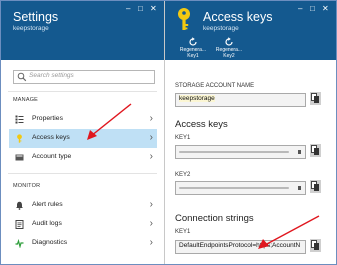  What do you see at coordinates (26, 100) in the screenshot?
I see `section-manage: MANAGE` at bounding box center [26, 100].